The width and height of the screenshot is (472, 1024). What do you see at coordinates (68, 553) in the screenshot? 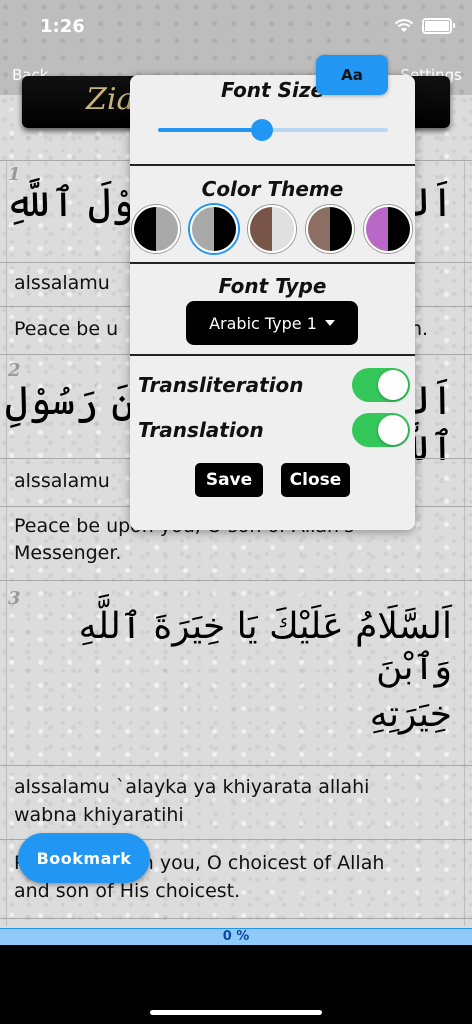
I see `translation-2-line2: Messenger.` at bounding box center [68, 553].